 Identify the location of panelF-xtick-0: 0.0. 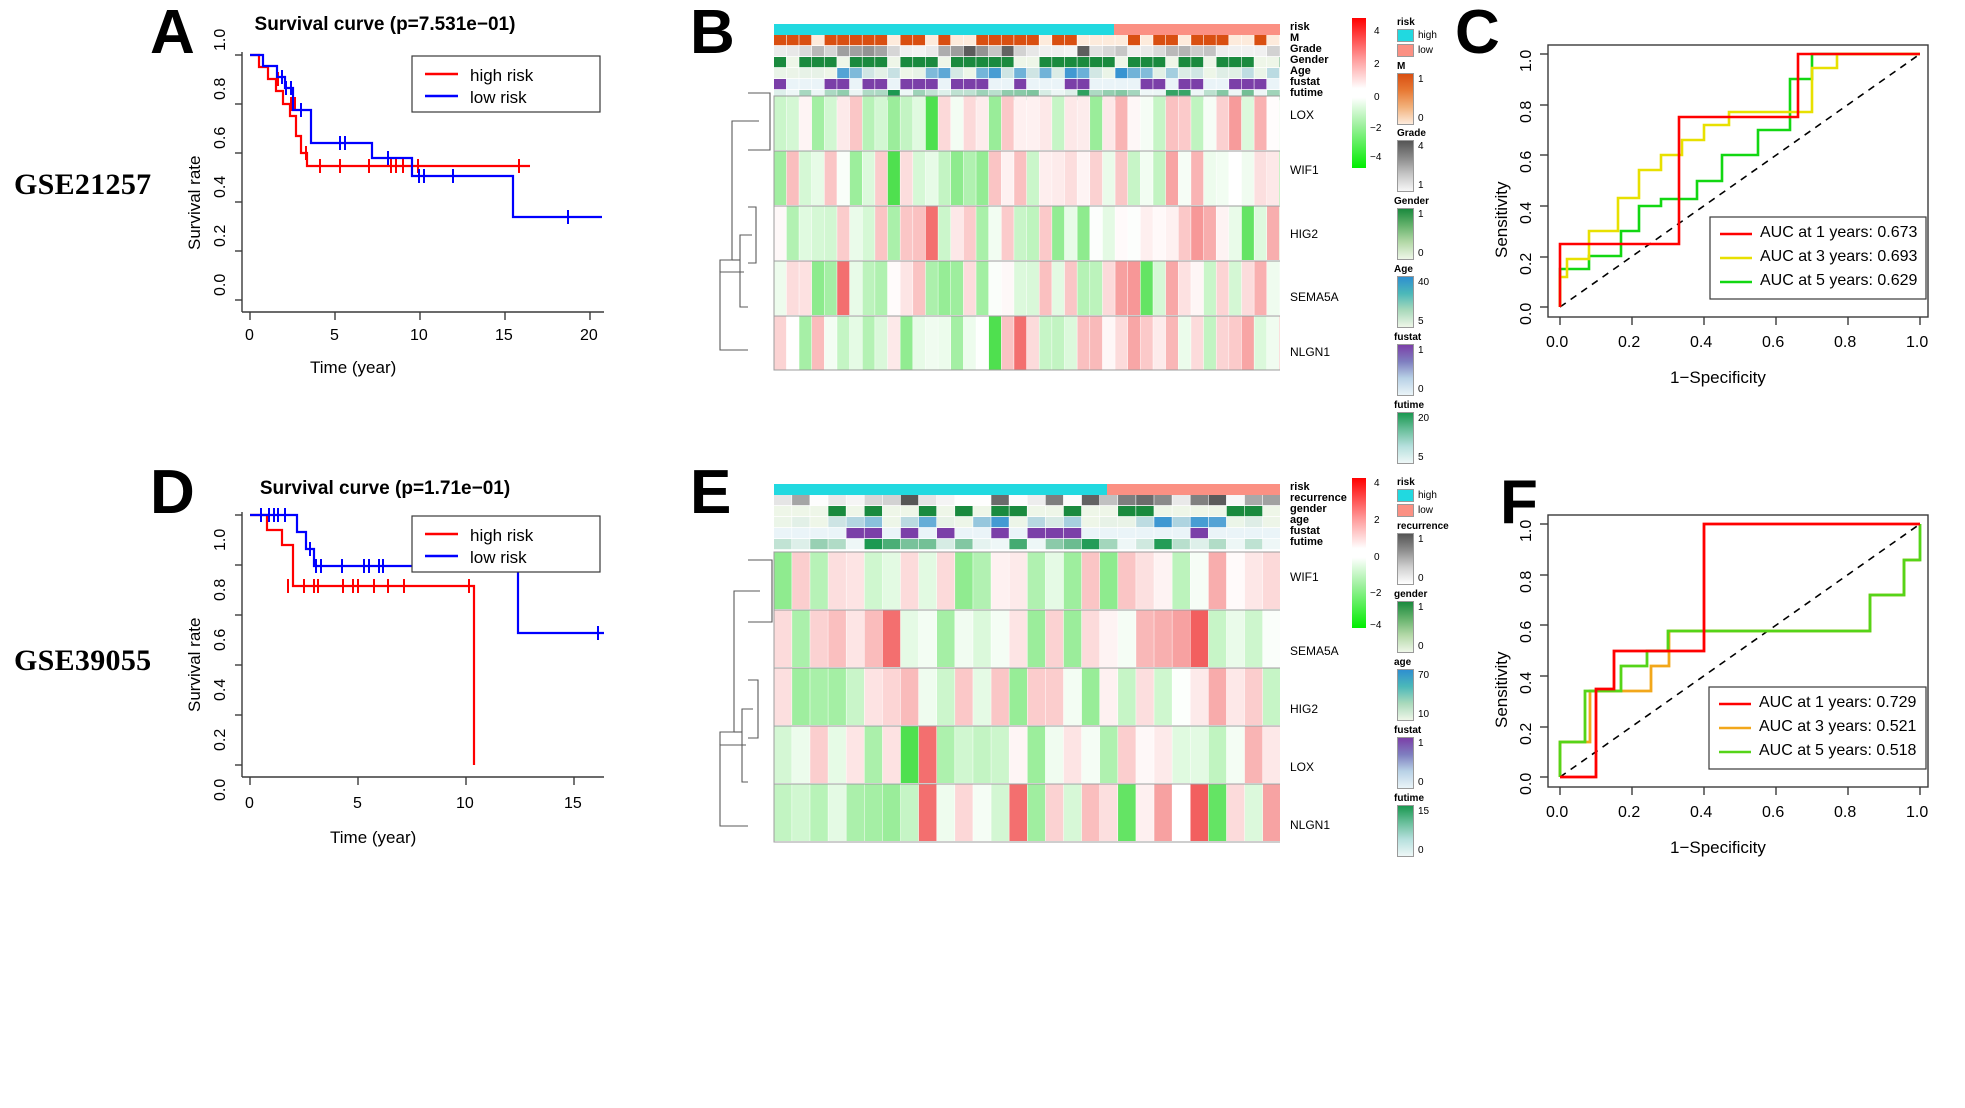
(1557, 812).